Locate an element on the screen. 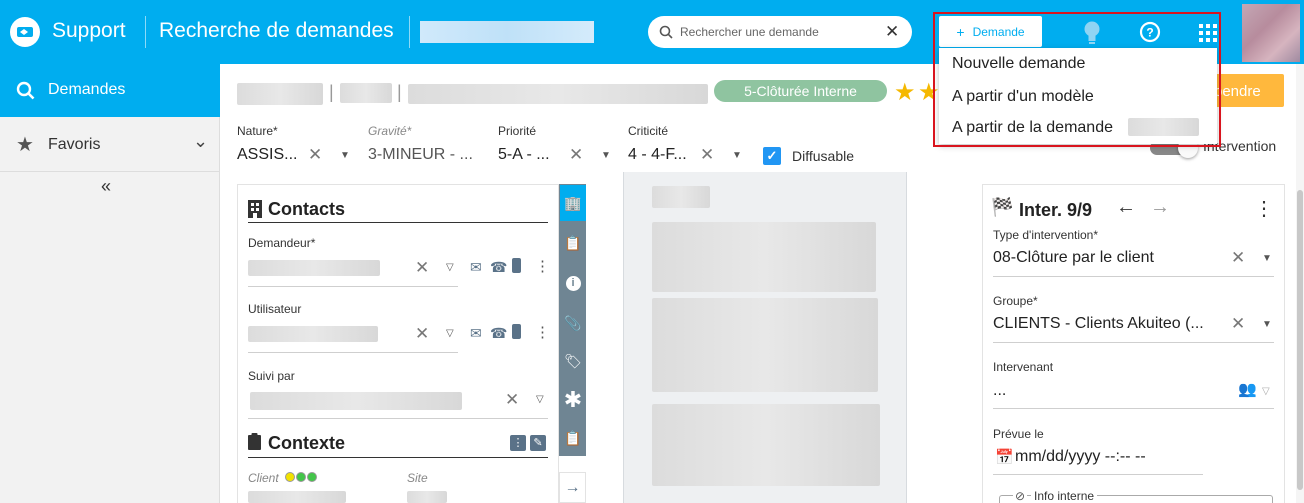  menu-item-from-template: A partir d'un modèle is located at coordinates (1023, 97).